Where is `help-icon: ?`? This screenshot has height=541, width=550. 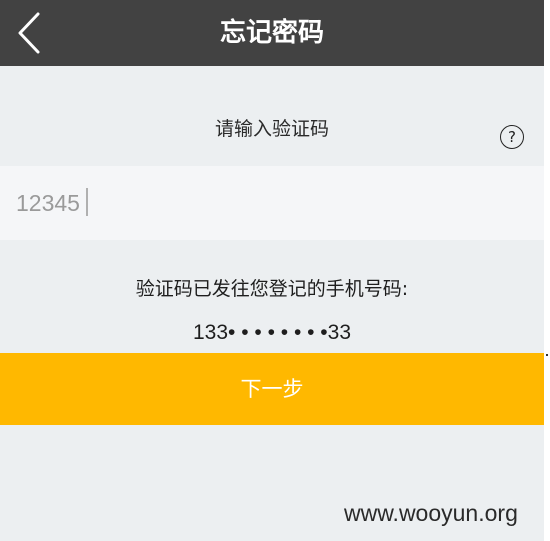 help-icon: ? is located at coordinates (512, 137).